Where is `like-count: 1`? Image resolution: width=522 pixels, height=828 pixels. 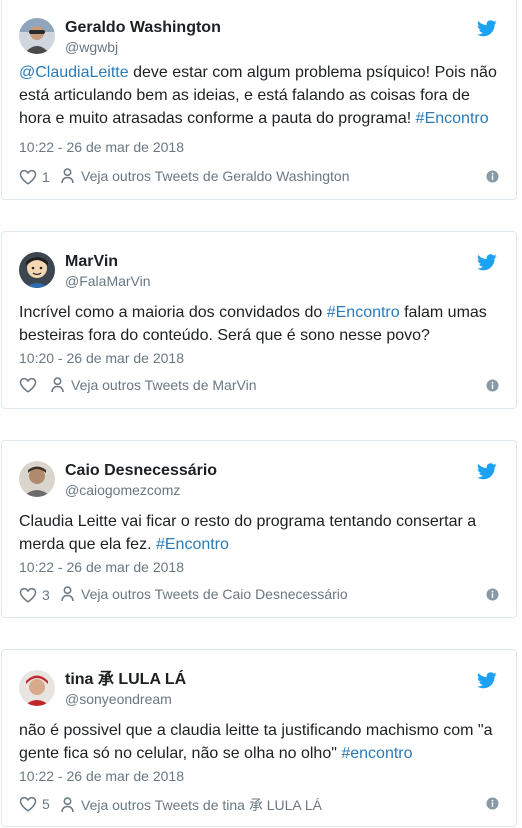 like-count: 1 is located at coordinates (46, 177).